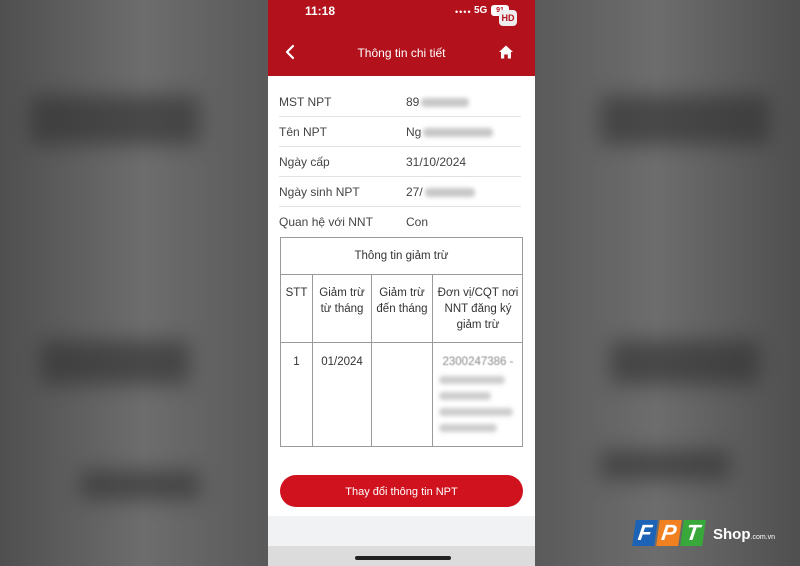 The image size is (800, 566). I want to click on column-header-from: Giảm trừ từ tháng, so click(342, 301).